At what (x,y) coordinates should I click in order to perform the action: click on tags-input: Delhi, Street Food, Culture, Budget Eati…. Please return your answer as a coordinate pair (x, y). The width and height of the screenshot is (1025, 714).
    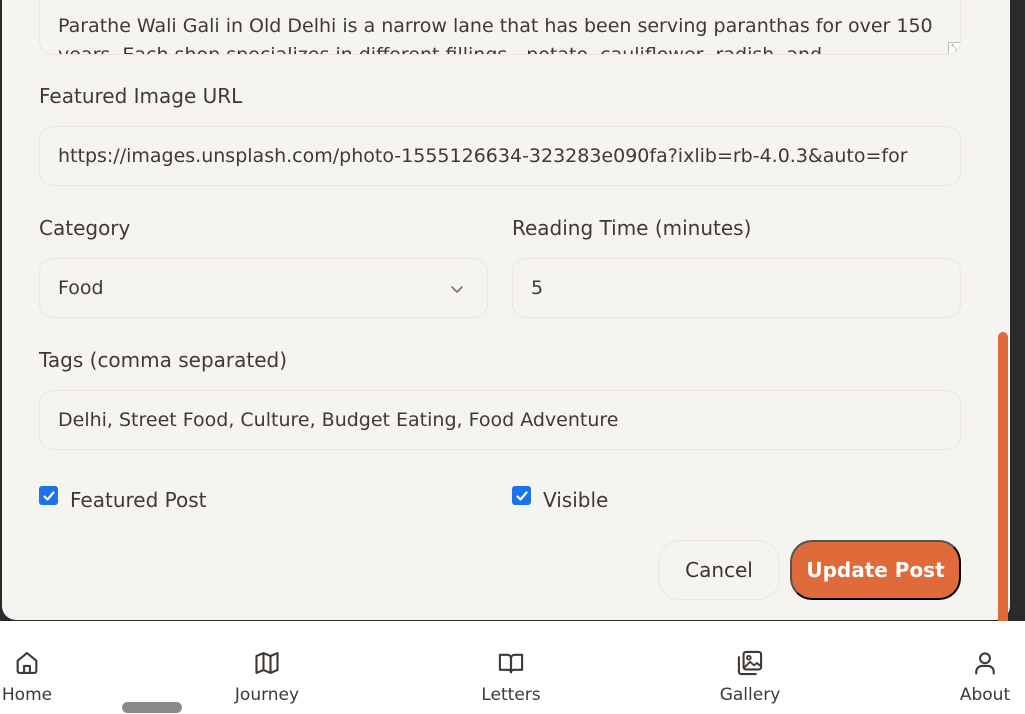
    Looking at the image, I should click on (500, 420).